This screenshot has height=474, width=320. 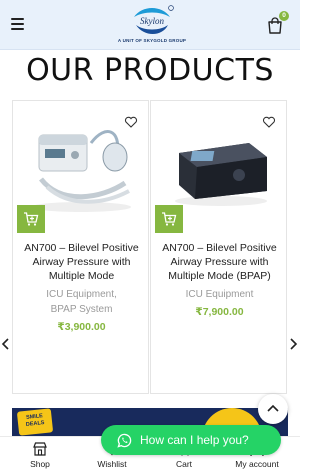 I want to click on whatsapp-chat-button: How can I help you?, so click(x=191, y=440).